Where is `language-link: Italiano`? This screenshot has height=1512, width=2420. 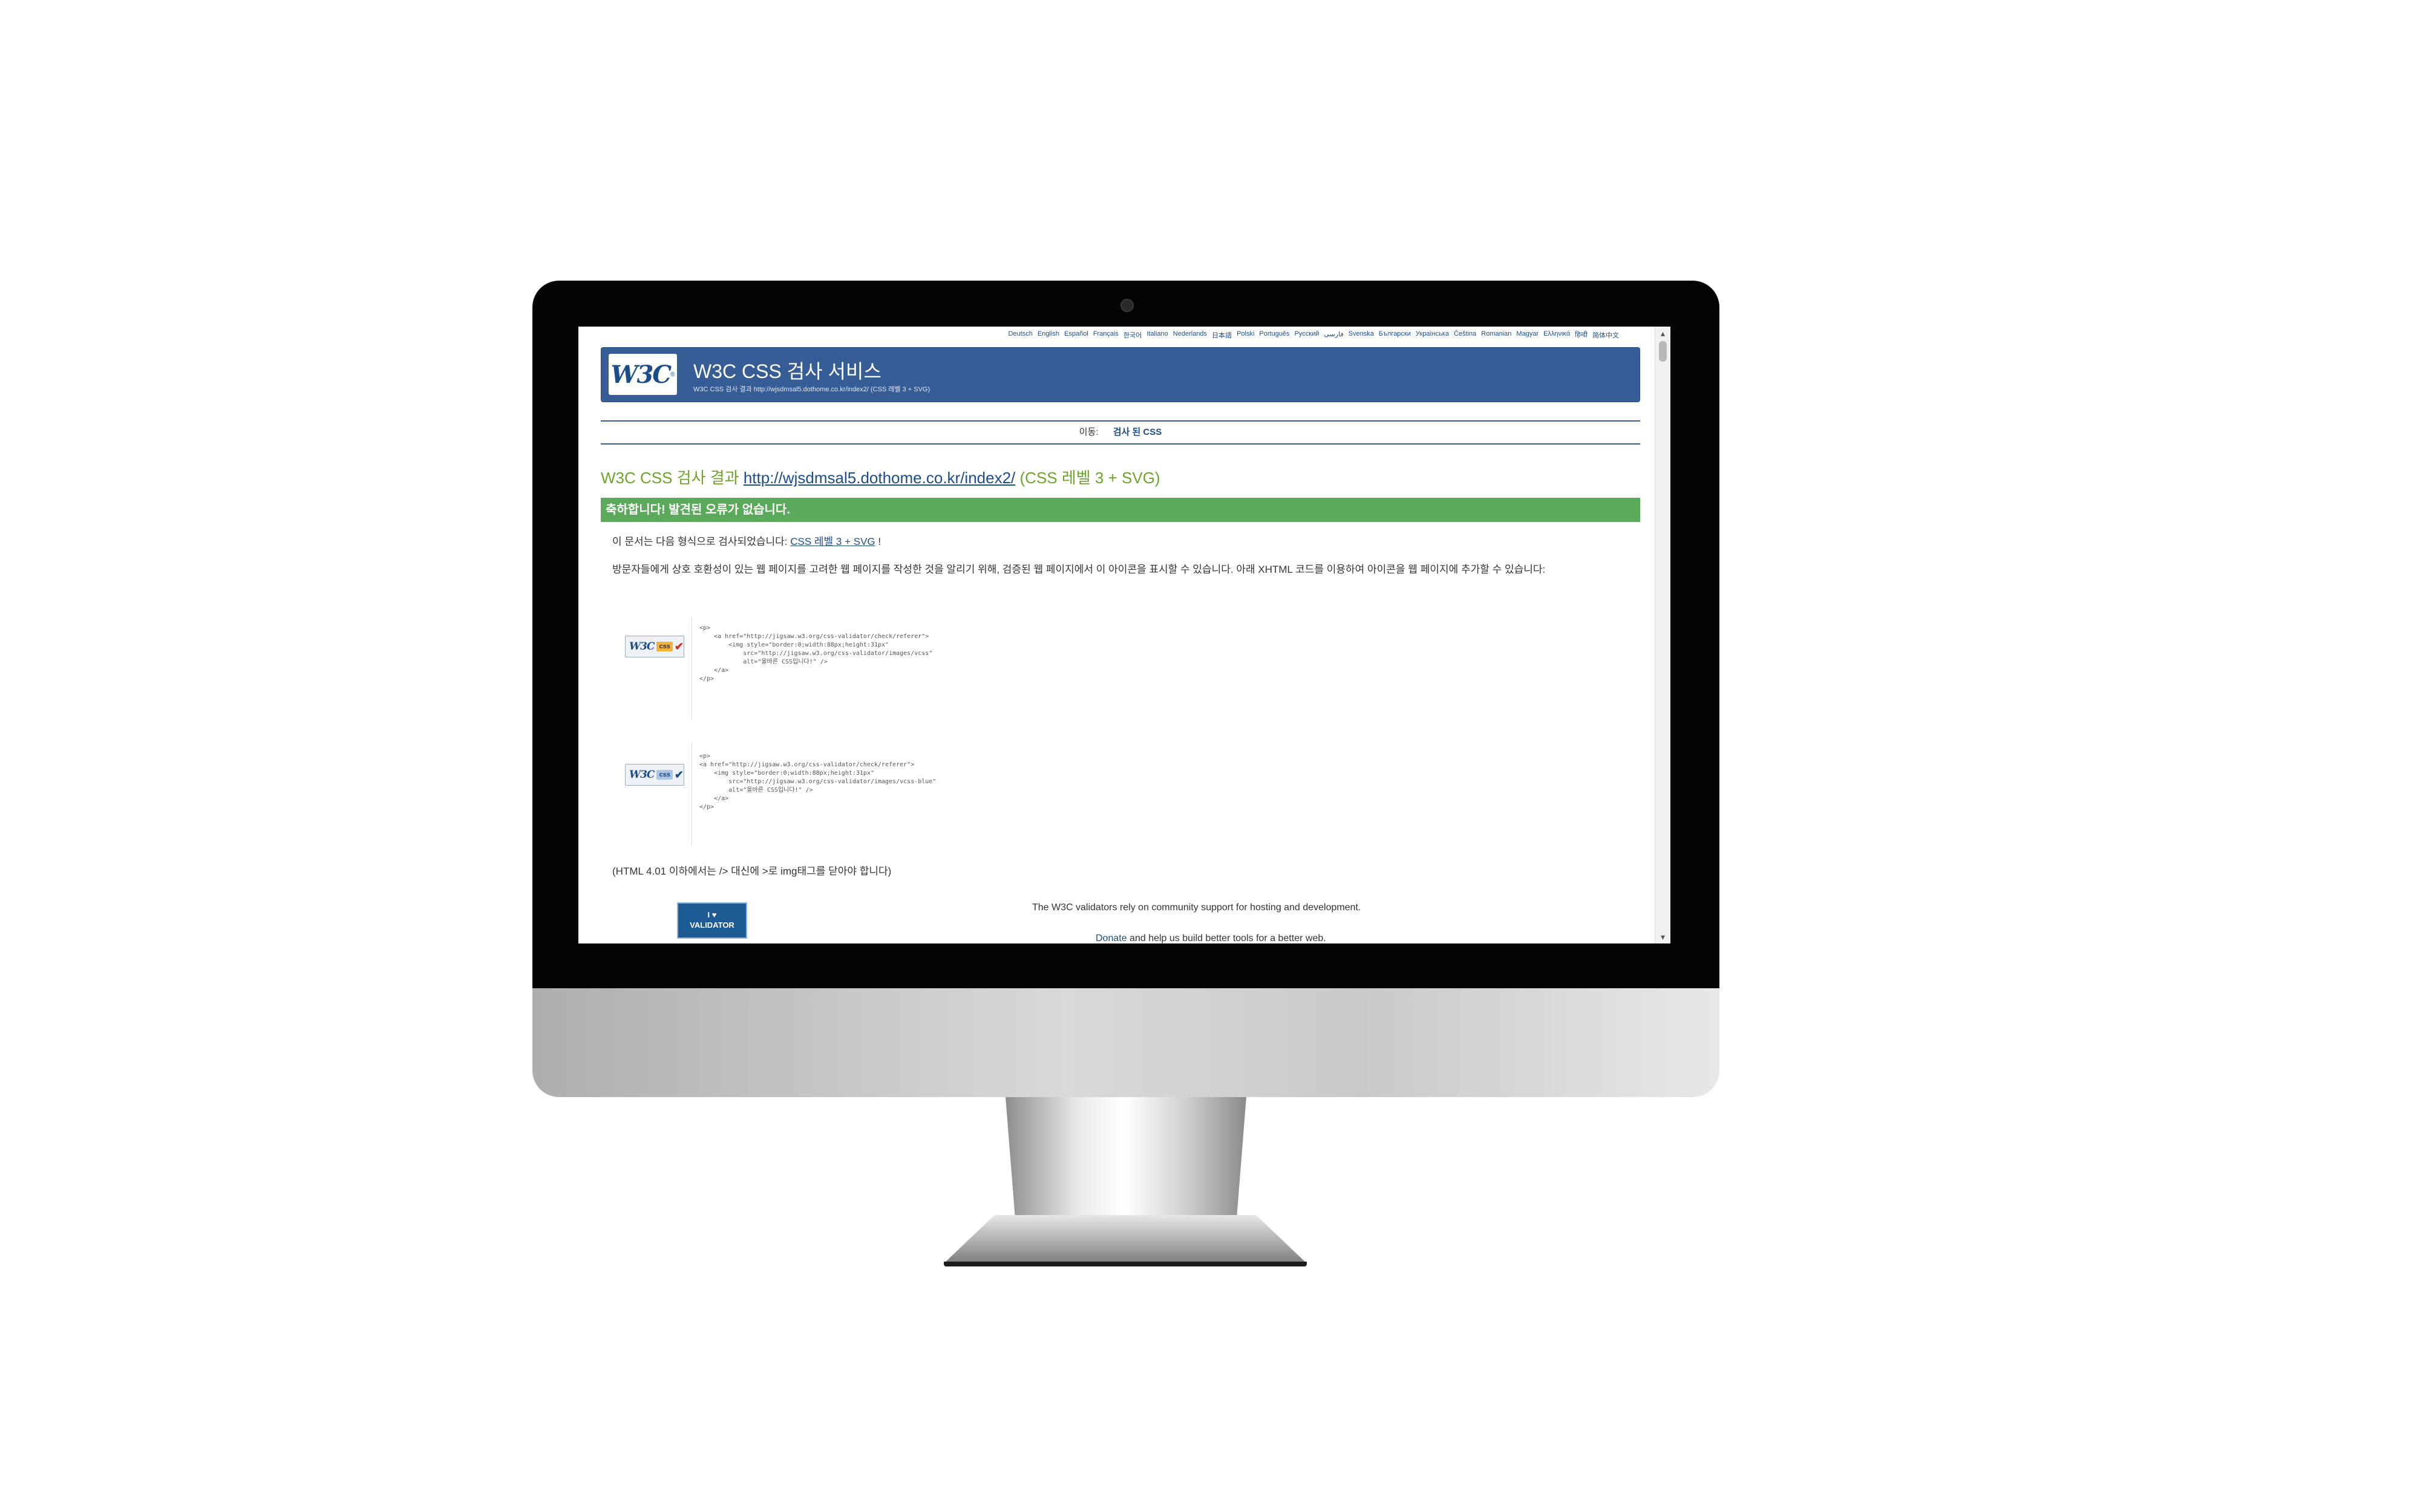 language-link: Italiano is located at coordinates (1157, 336).